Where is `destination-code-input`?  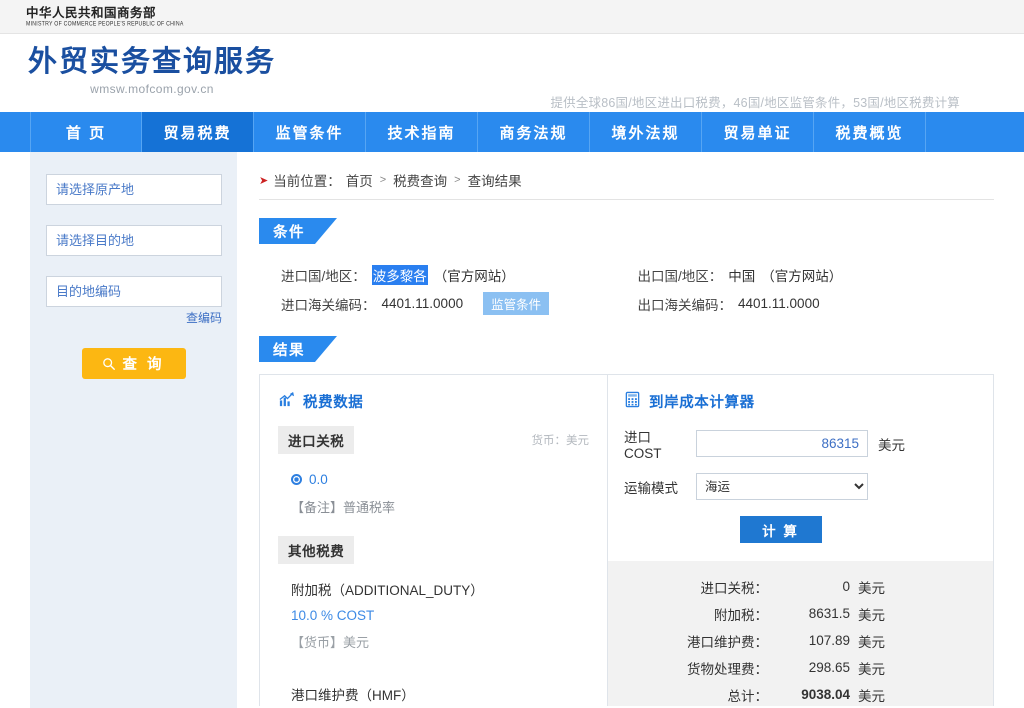 destination-code-input is located at coordinates (134, 291).